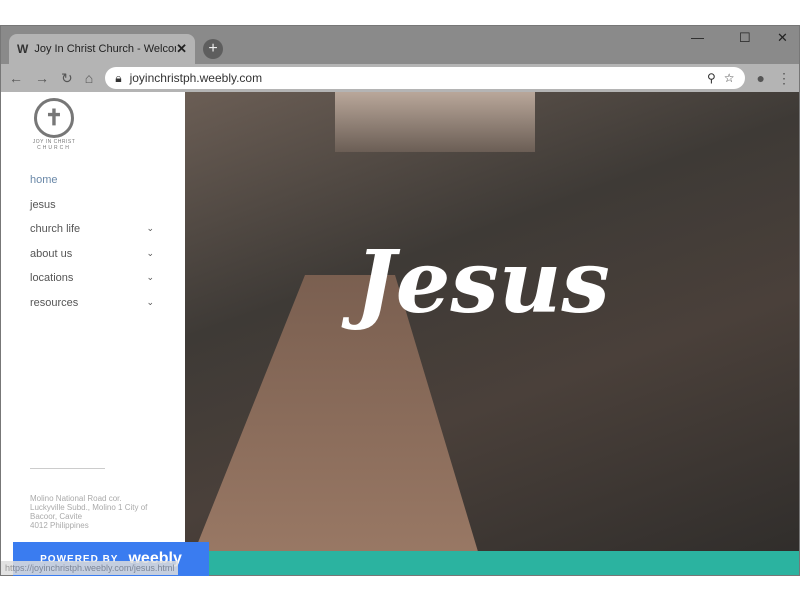 Image resolution: width=800 pixels, height=600 pixels. I want to click on nav-item-about-us: about us ⌄, so click(92, 260).